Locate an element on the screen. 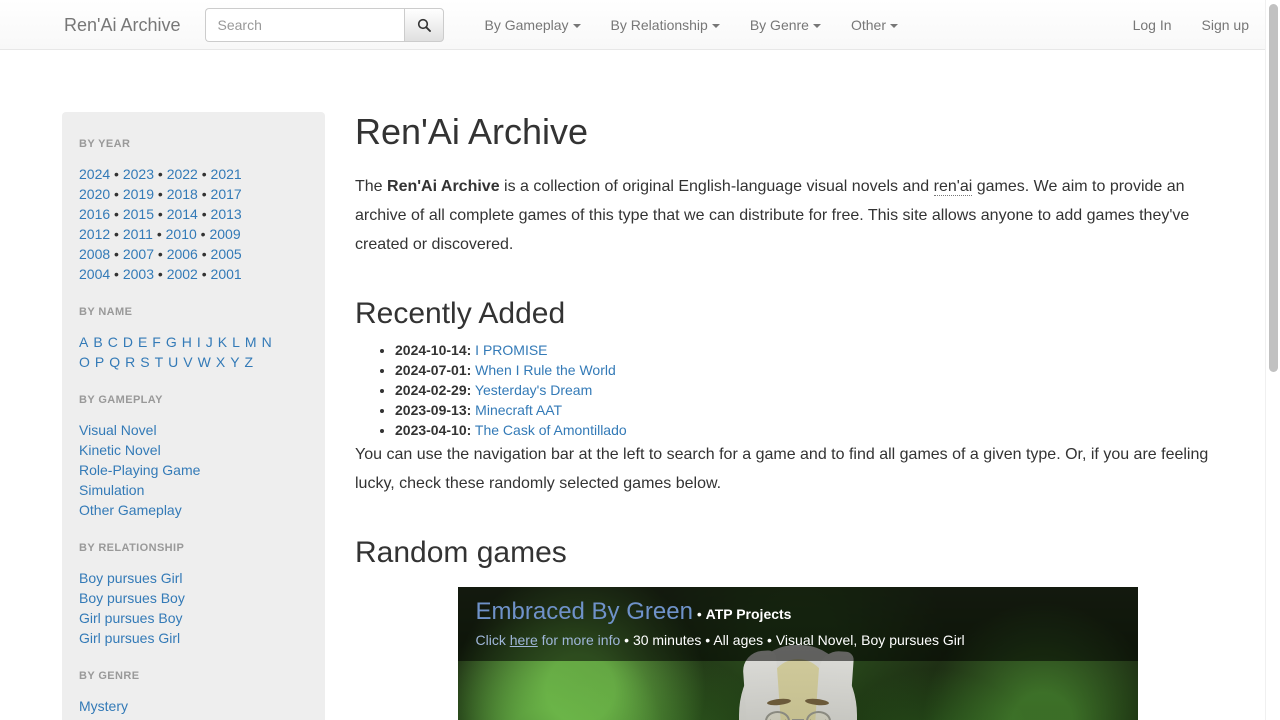 This screenshot has height=720, width=1280. sidebar-section-by-genre: BY GENRE Mystery is located at coordinates (193, 693).